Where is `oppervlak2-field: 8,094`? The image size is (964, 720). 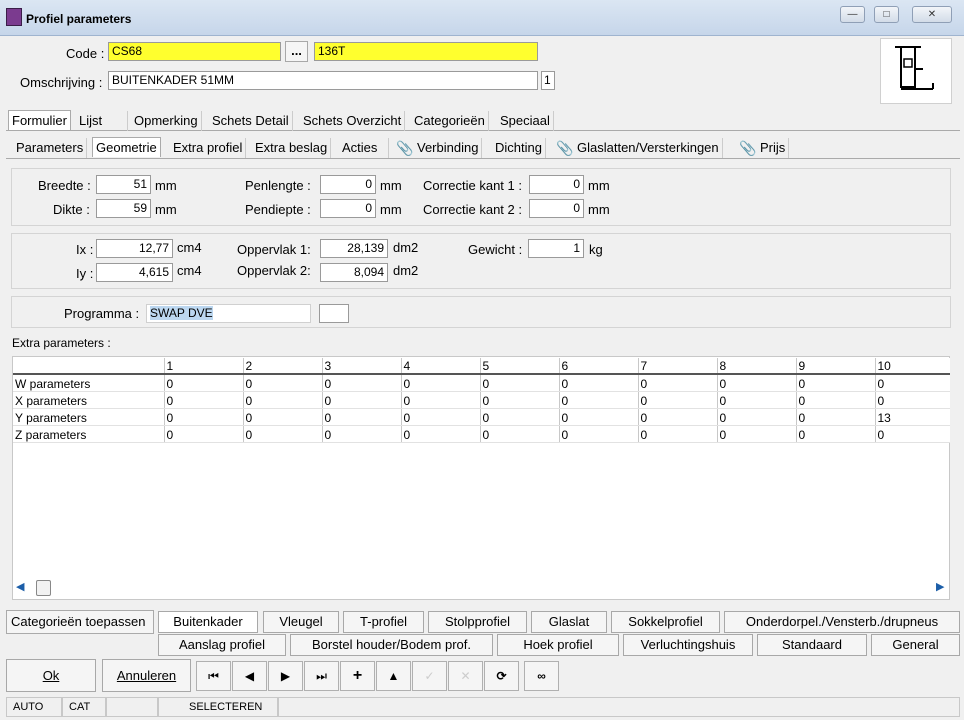 oppervlak2-field: 8,094 is located at coordinates (354, 272).